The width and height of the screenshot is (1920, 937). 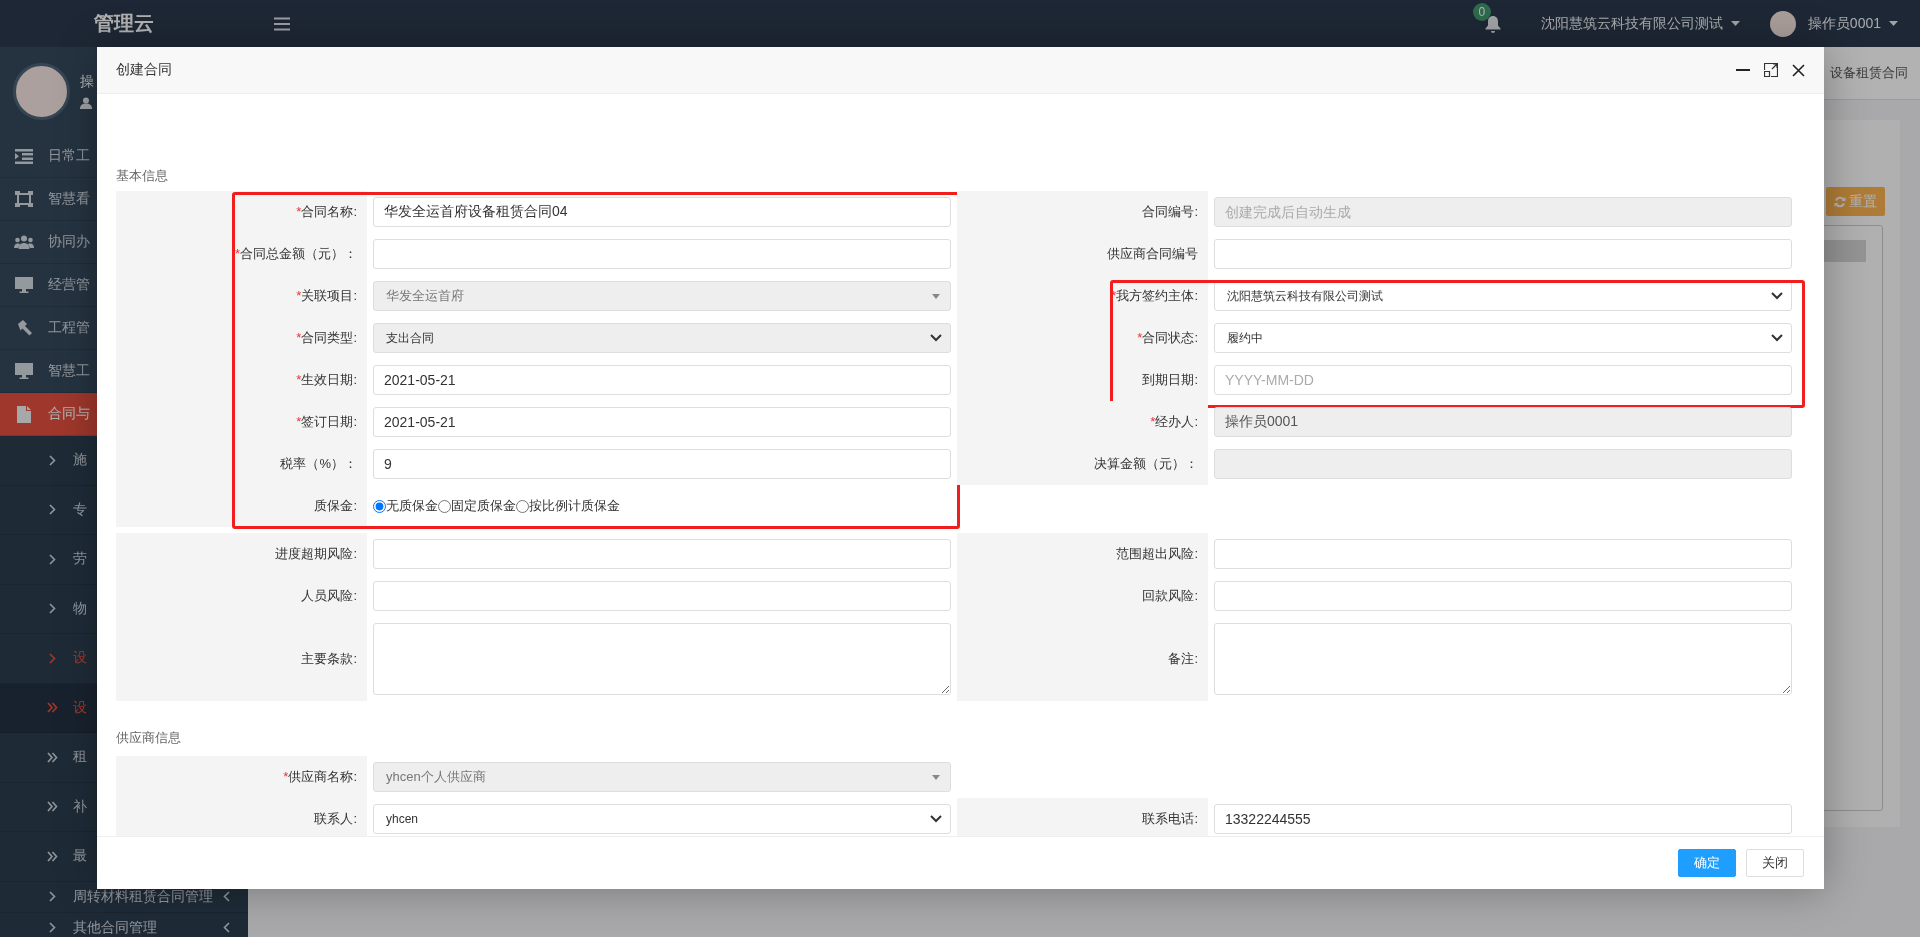 What do you see at coordinates (1503, 380) in the screenshot?
I see `text-field: YYYY-MM-DD` at bounding box center [1503, 380].